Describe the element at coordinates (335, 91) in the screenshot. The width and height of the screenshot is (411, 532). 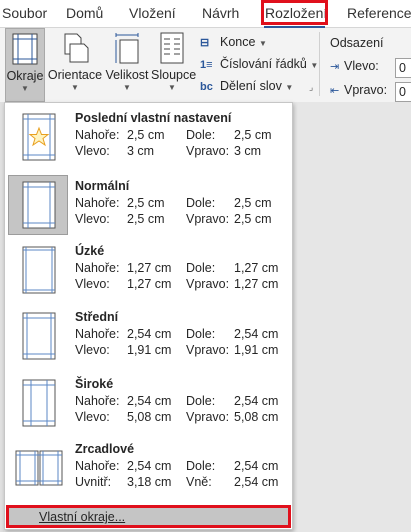
I see `indent-right-icon: ⇤` at that location.